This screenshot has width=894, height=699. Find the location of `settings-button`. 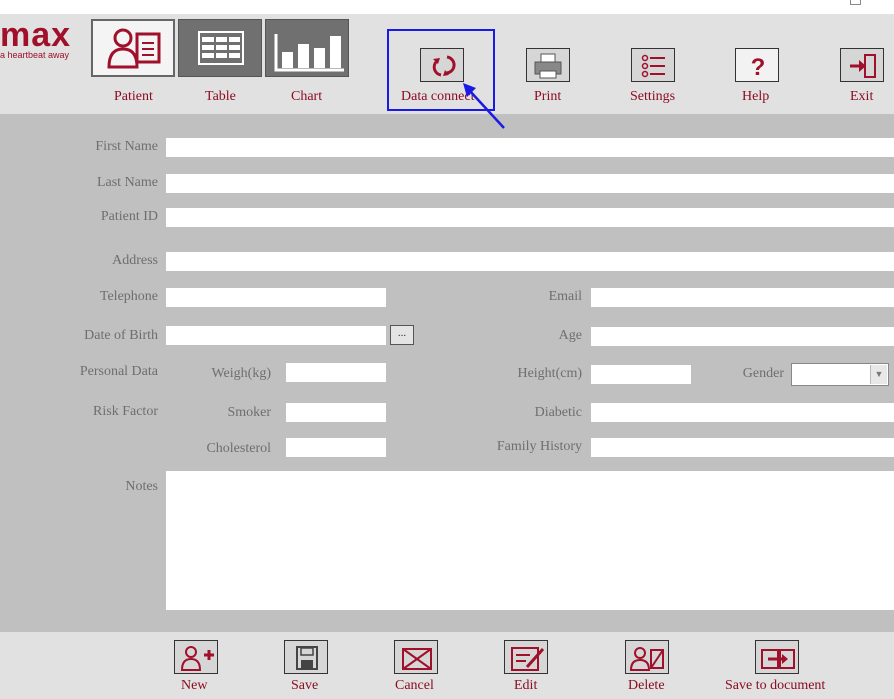

settings-button is located at coordinates (653, 65).